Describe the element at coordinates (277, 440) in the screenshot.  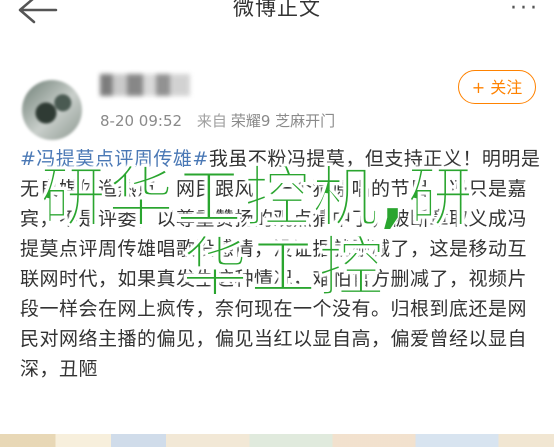
I see `image-thumbnail-strip` at that location.